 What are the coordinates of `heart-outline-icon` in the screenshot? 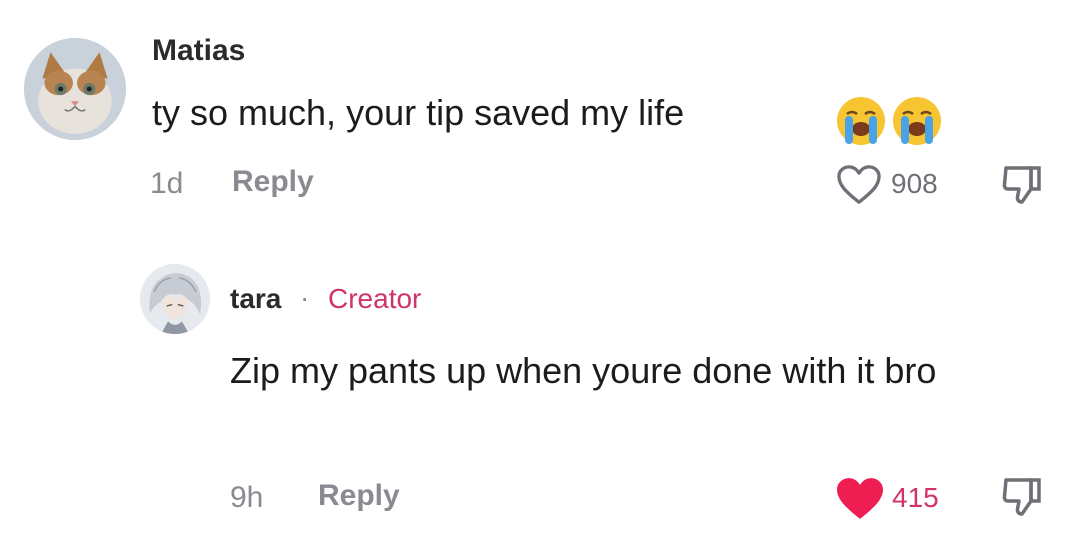 It's located at (859, 185).